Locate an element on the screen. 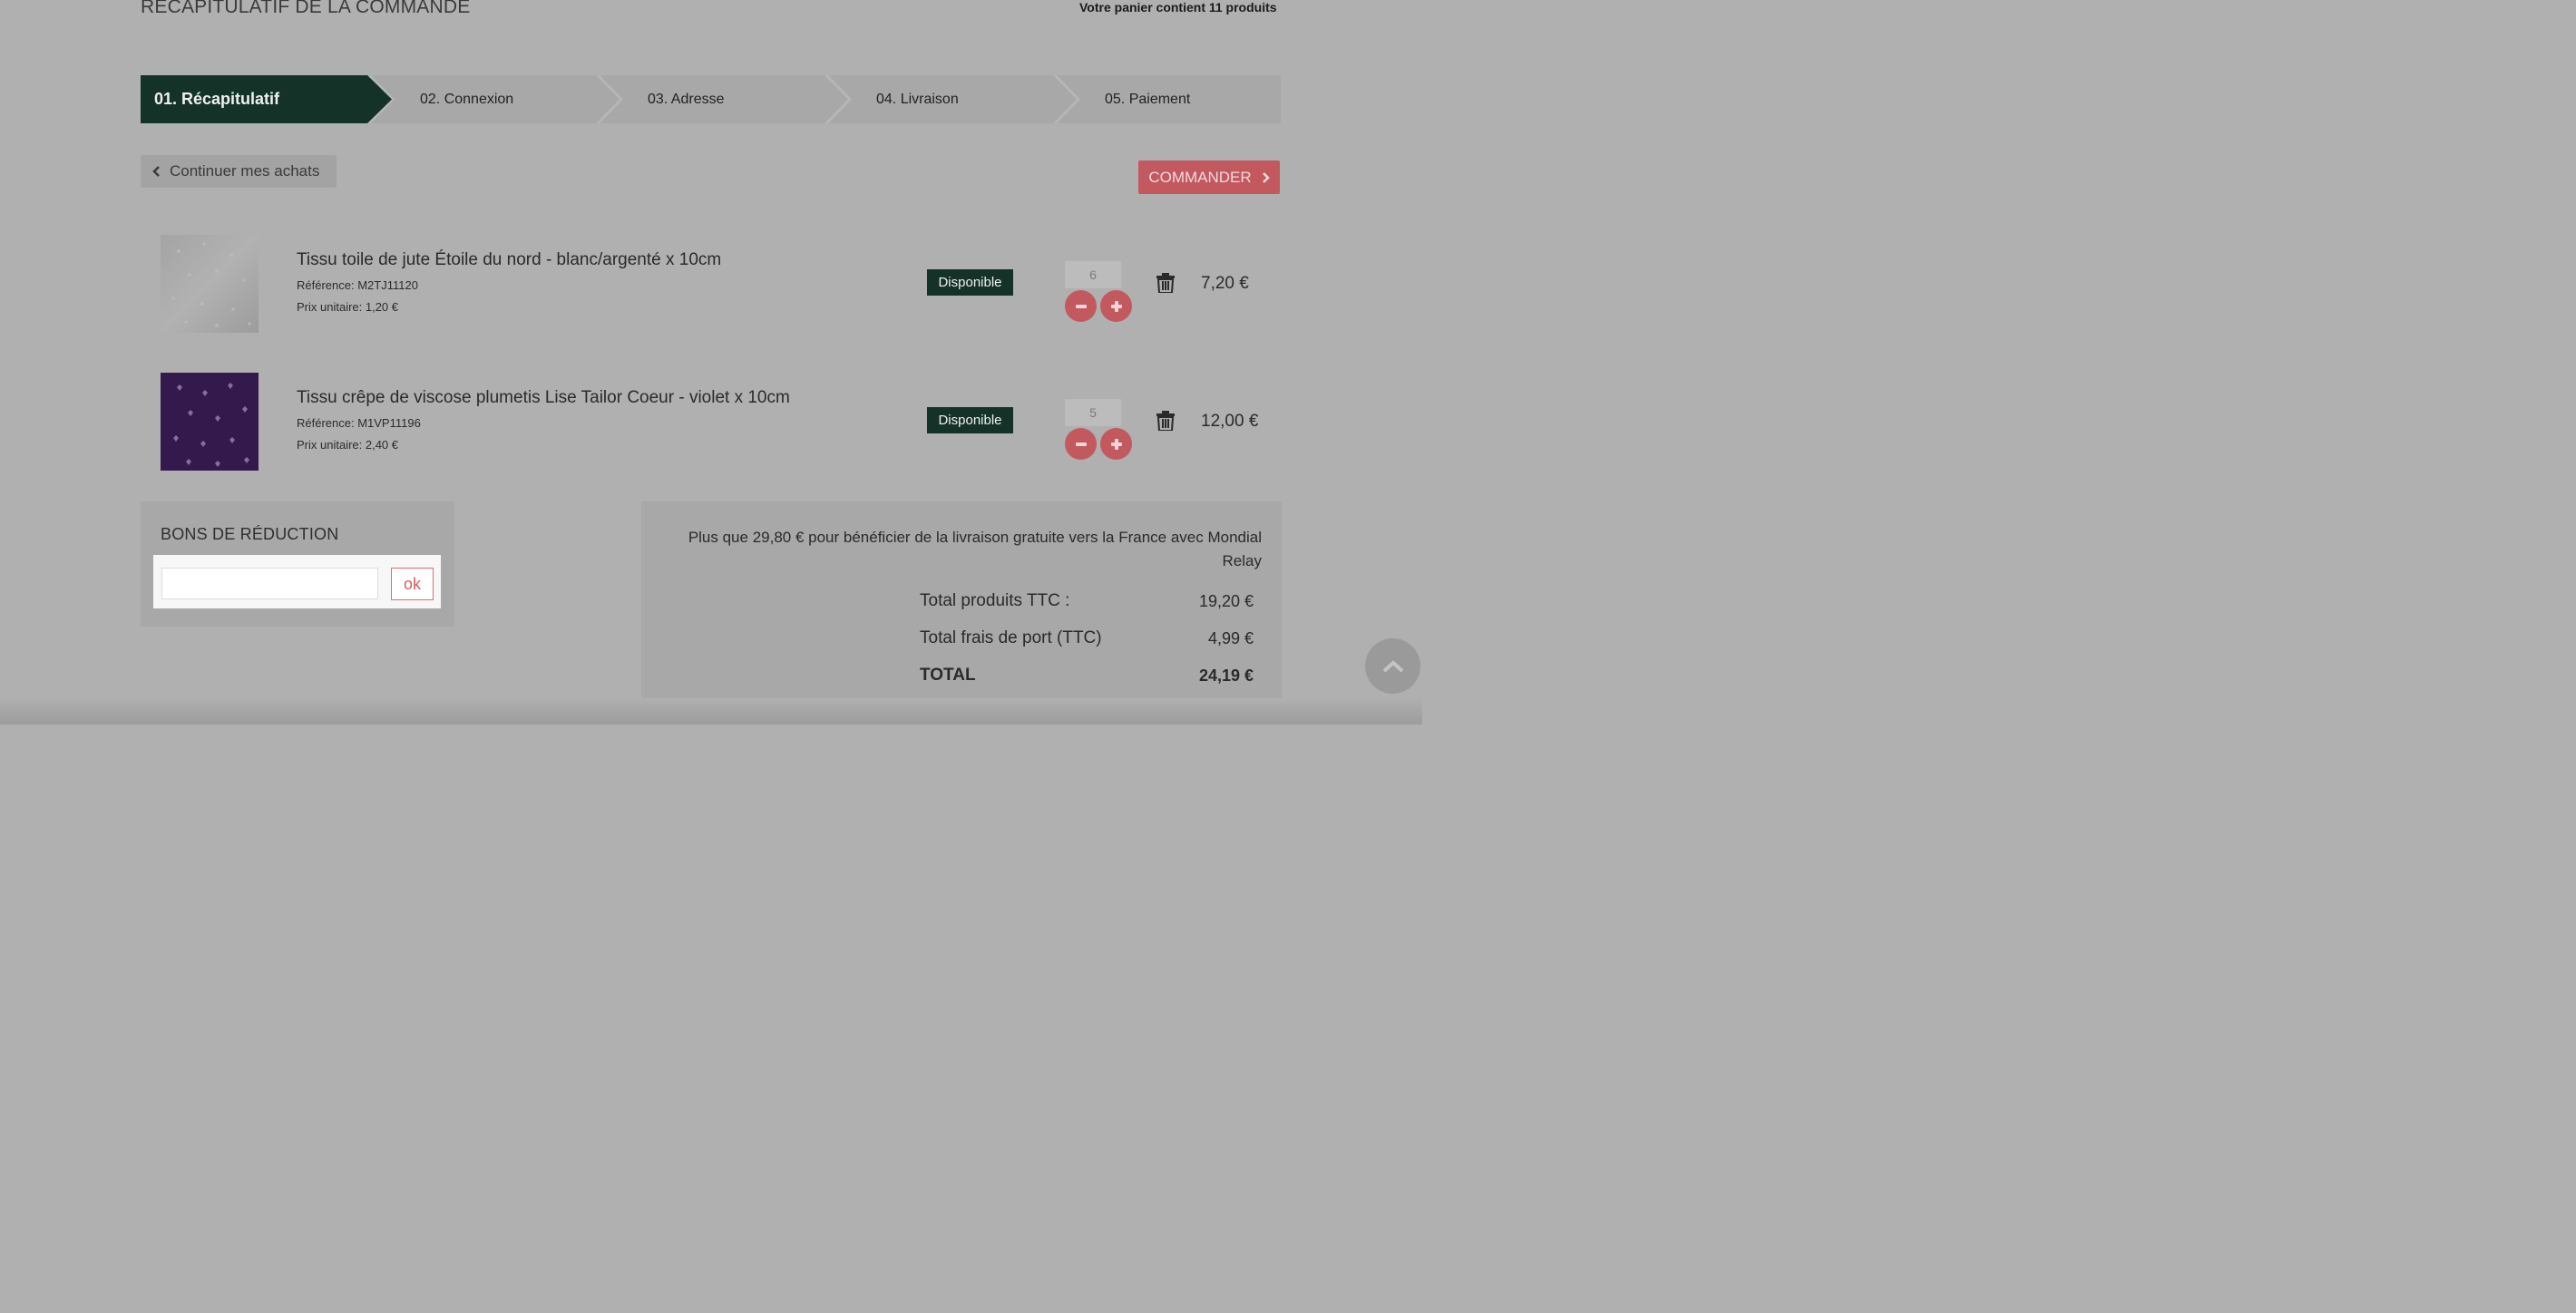 The height and width of the screenshot is (1313, 2576). voucher-submit-button: ok is located at coordinates (412, 584).